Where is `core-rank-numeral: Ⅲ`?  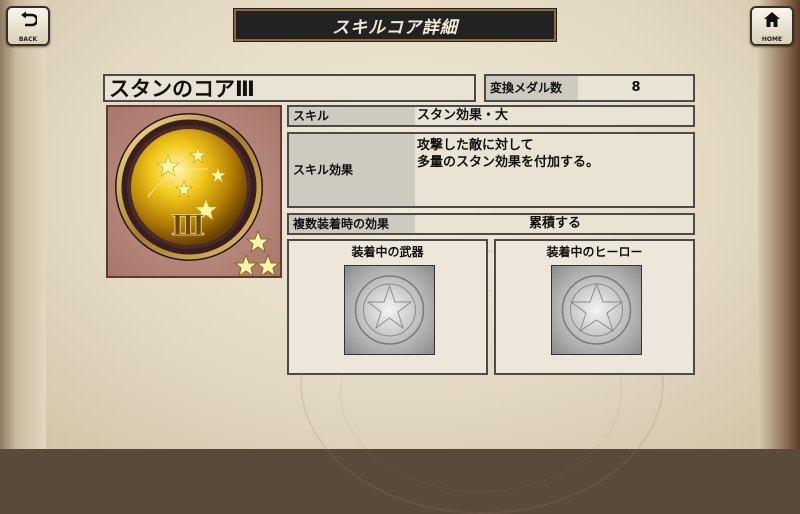 core-rank-numeral: Ⅲ is located at coordinates (188, 225).